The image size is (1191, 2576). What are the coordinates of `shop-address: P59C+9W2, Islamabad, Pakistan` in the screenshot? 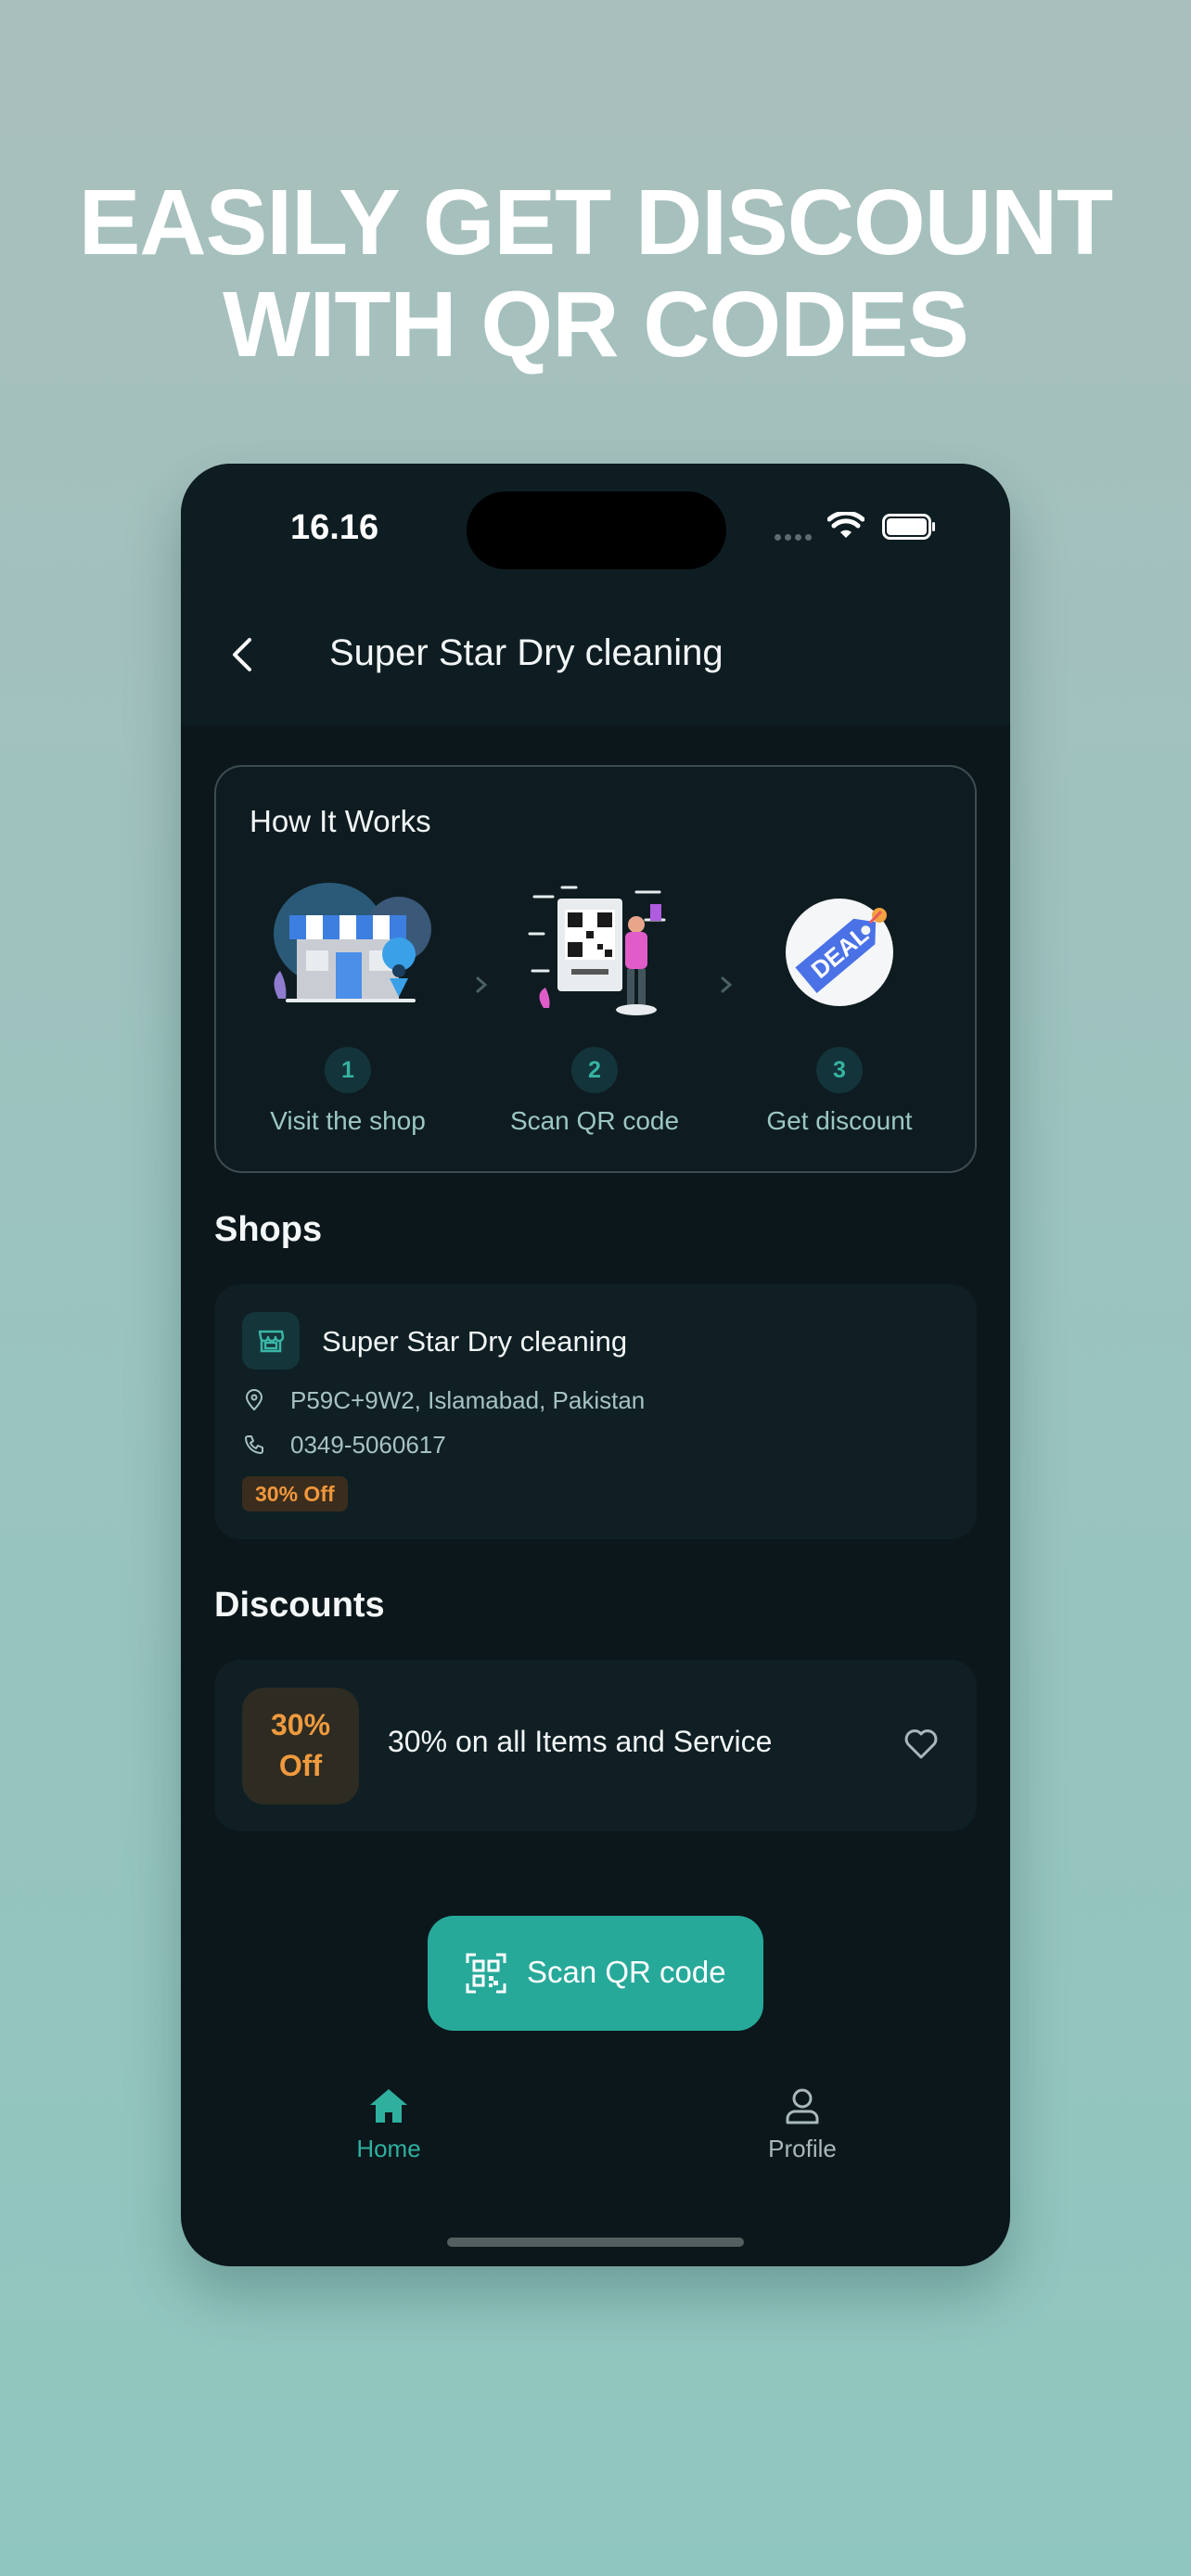 It's located at (468, 1400).